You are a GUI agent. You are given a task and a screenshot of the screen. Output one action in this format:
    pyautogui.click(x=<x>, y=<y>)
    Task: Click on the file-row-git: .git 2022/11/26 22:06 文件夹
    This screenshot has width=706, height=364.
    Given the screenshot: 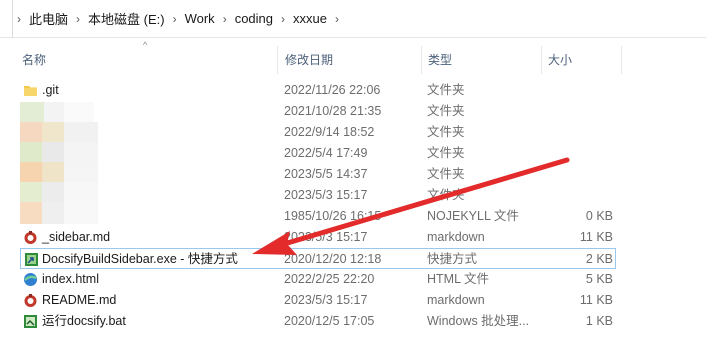 What is the action you would take?
    pyautogui.click(x=318, y=90)
    